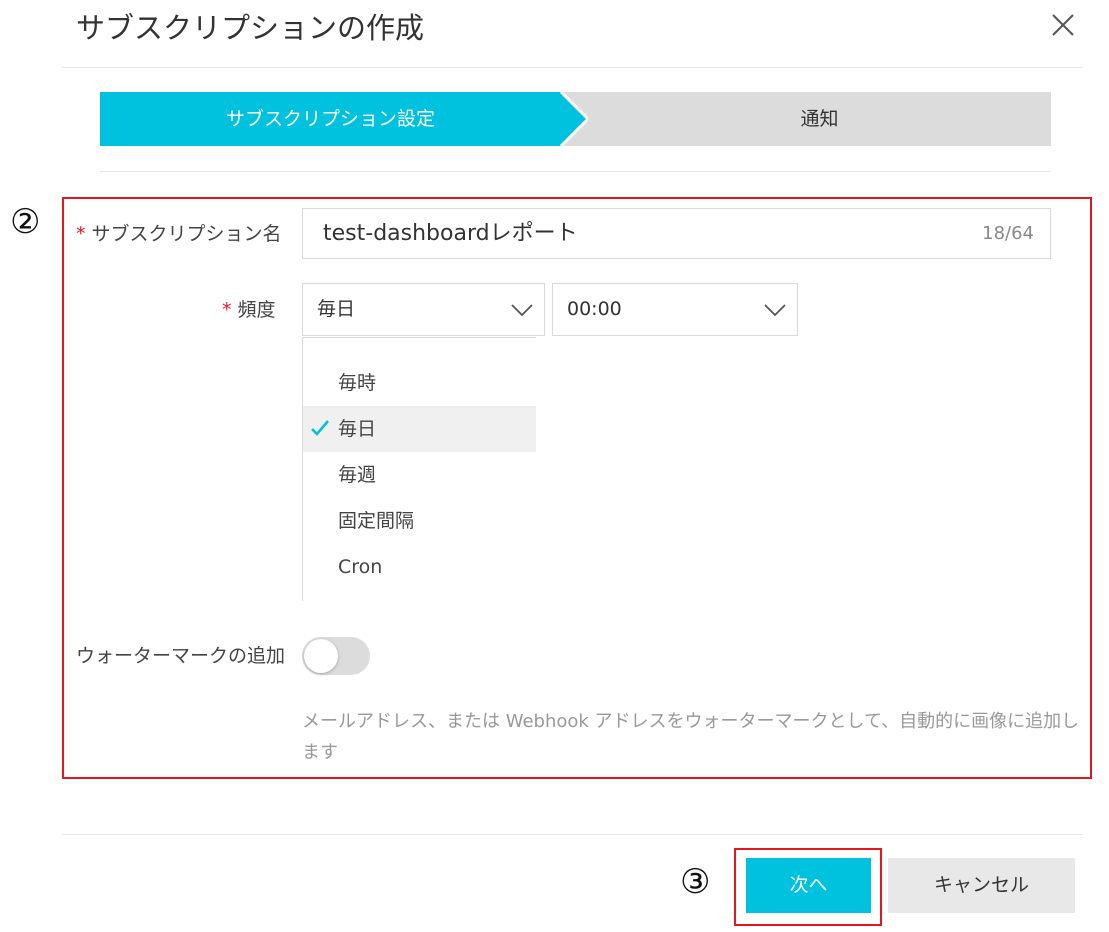  What do you see at coordinates (419, 475) in the screenshot?
I see `frequency-option-weekly: 毎週` at bounding box center [419, 475].